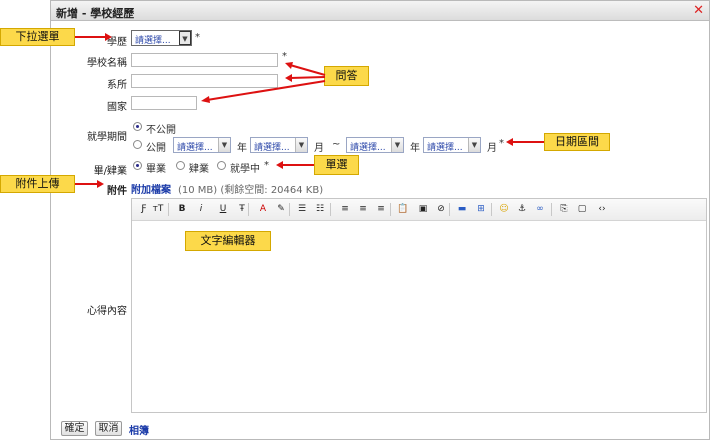 The image size is (713, 443). I want to click on attachment-quota: (10 MB) (剩餘空間: 20464 KB), so click(251, 190).